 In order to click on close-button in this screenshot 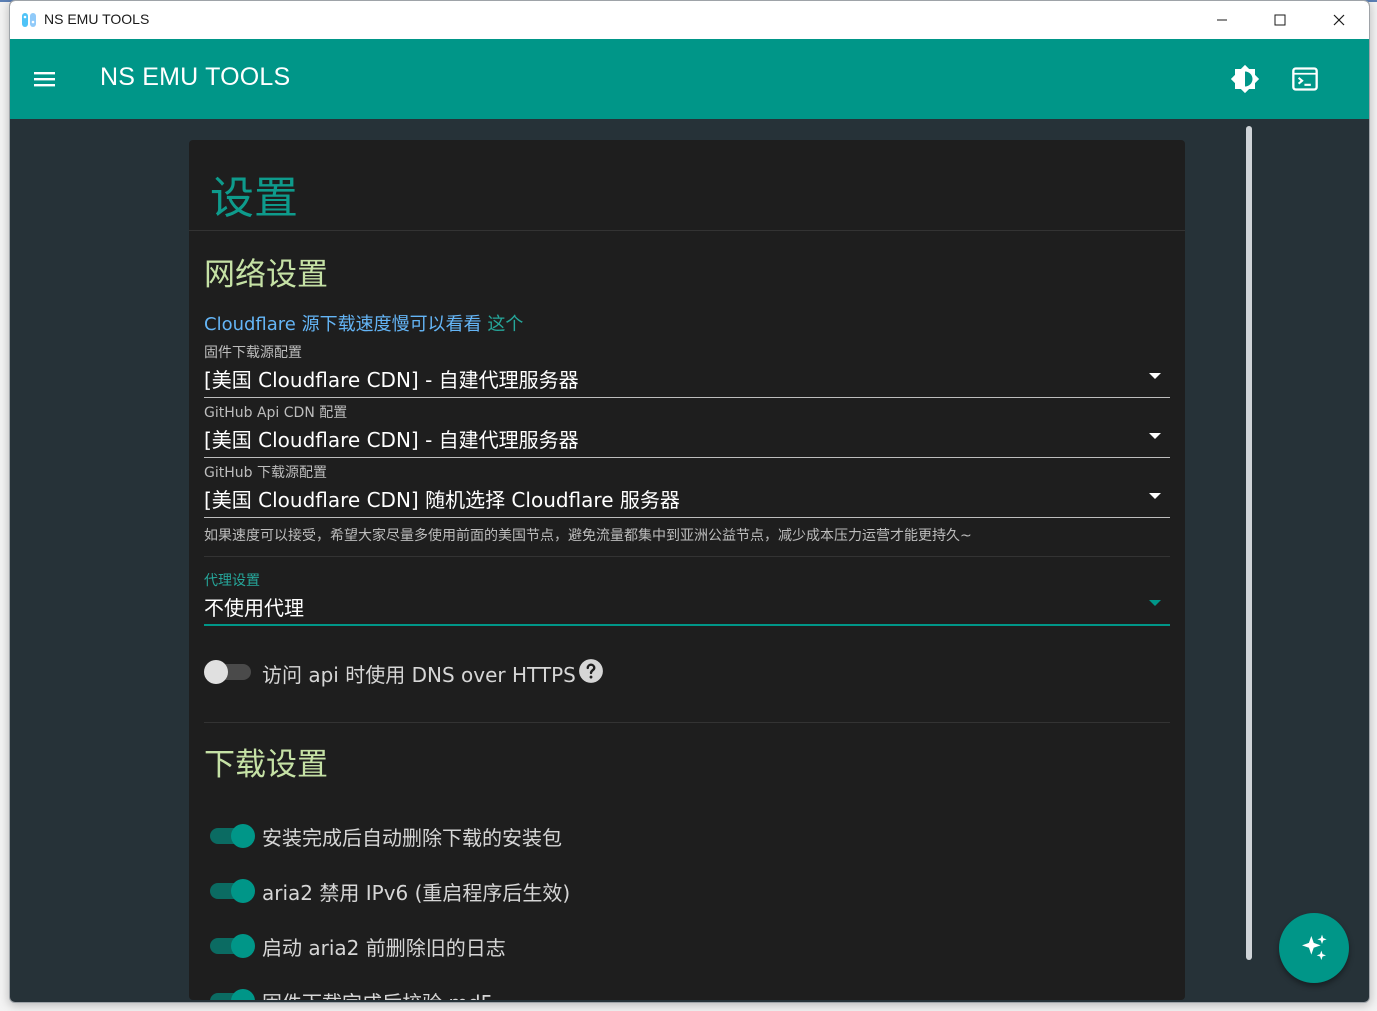, I will do `click(1339, 20)`.